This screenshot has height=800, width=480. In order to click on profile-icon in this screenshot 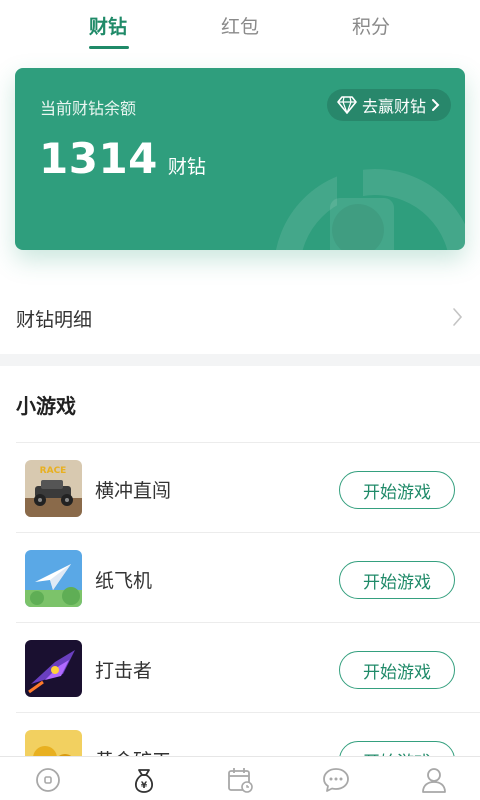, I will do `click(434, 780)`.